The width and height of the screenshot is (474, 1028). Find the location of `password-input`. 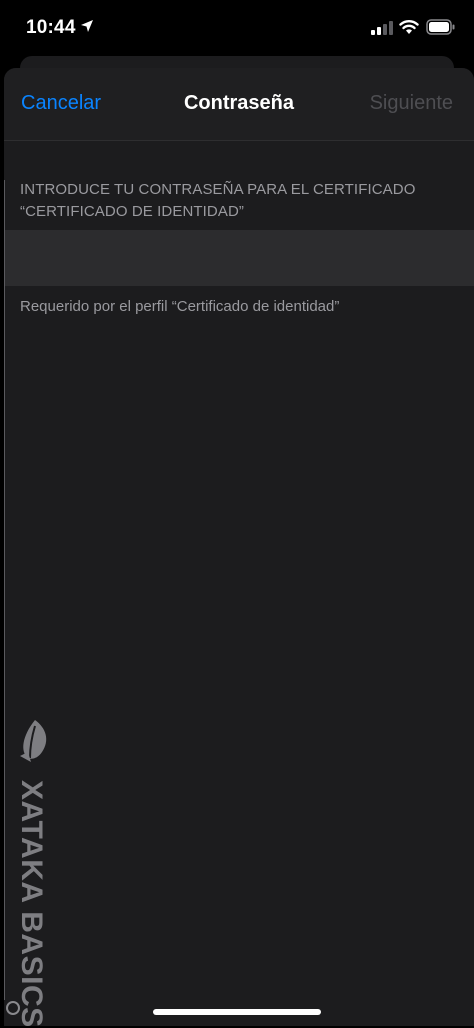

password-input is located at coordinates (239, 258).